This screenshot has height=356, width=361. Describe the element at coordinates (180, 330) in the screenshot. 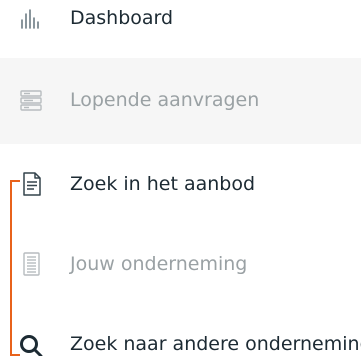

I see `nav-item-zoek-naar-andere-onderneming: Zoek naar andere onderneming` at that location.